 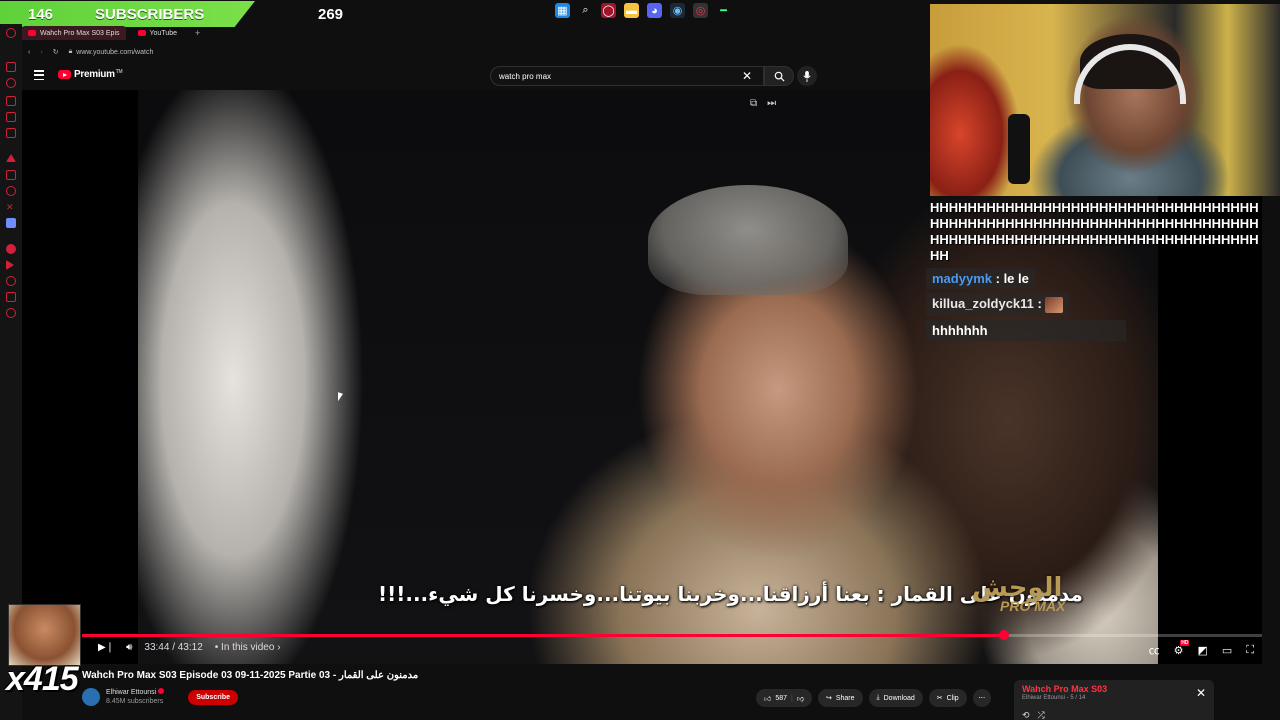 I want to click on app-icon: ━, so click(x=723, y=10).